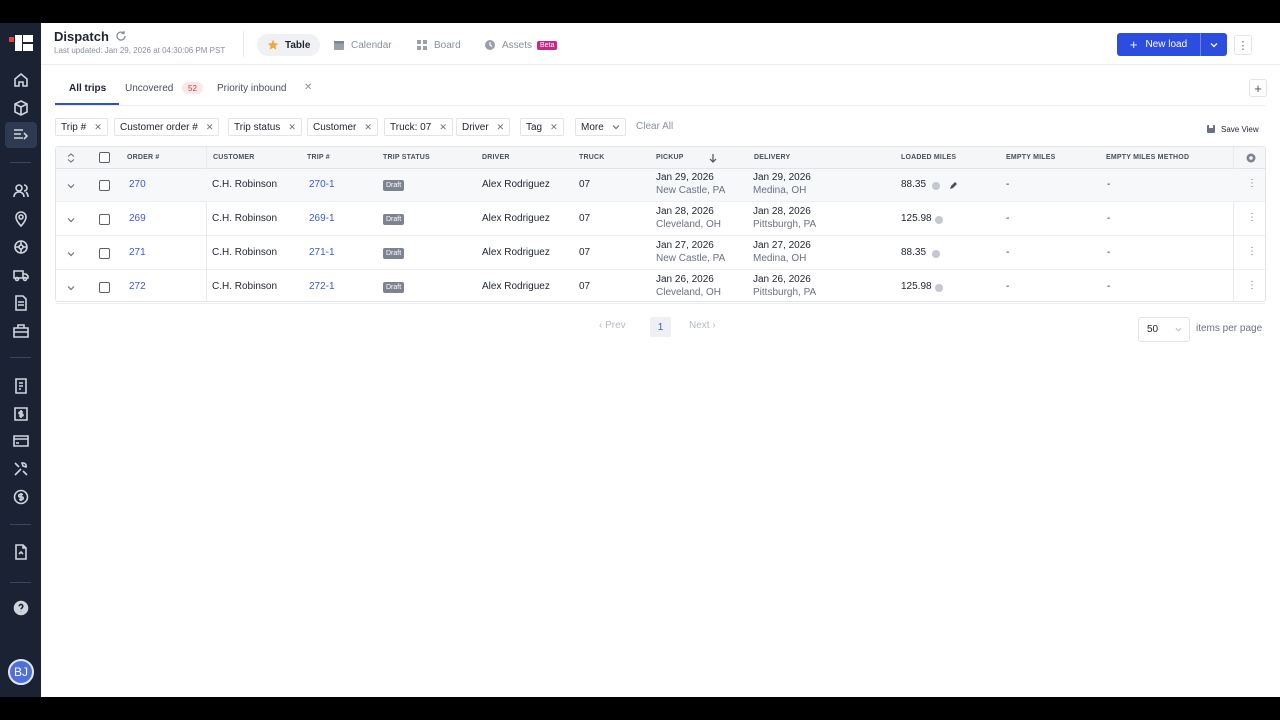 The image size is (1280, 720). Describe the element at coordinates (702, 325) in the screenshot. I see `next-page-button: Next ›` at that location.